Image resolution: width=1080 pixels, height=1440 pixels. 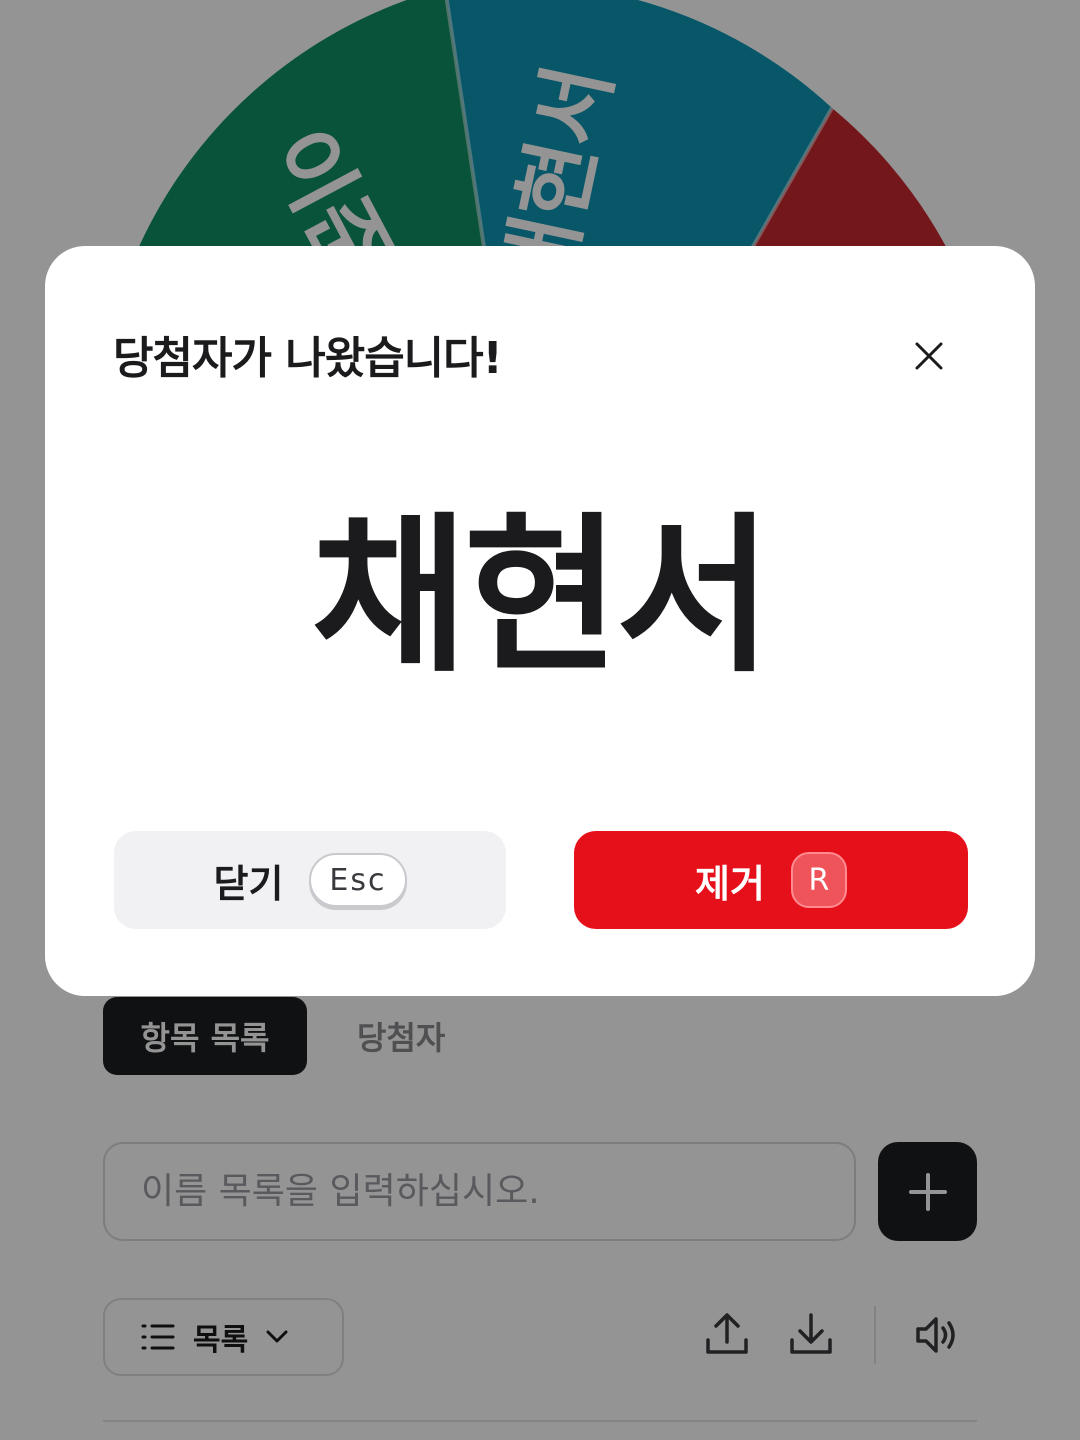 I want to click on winner-name: 채현서, so click(x=541, y=597).